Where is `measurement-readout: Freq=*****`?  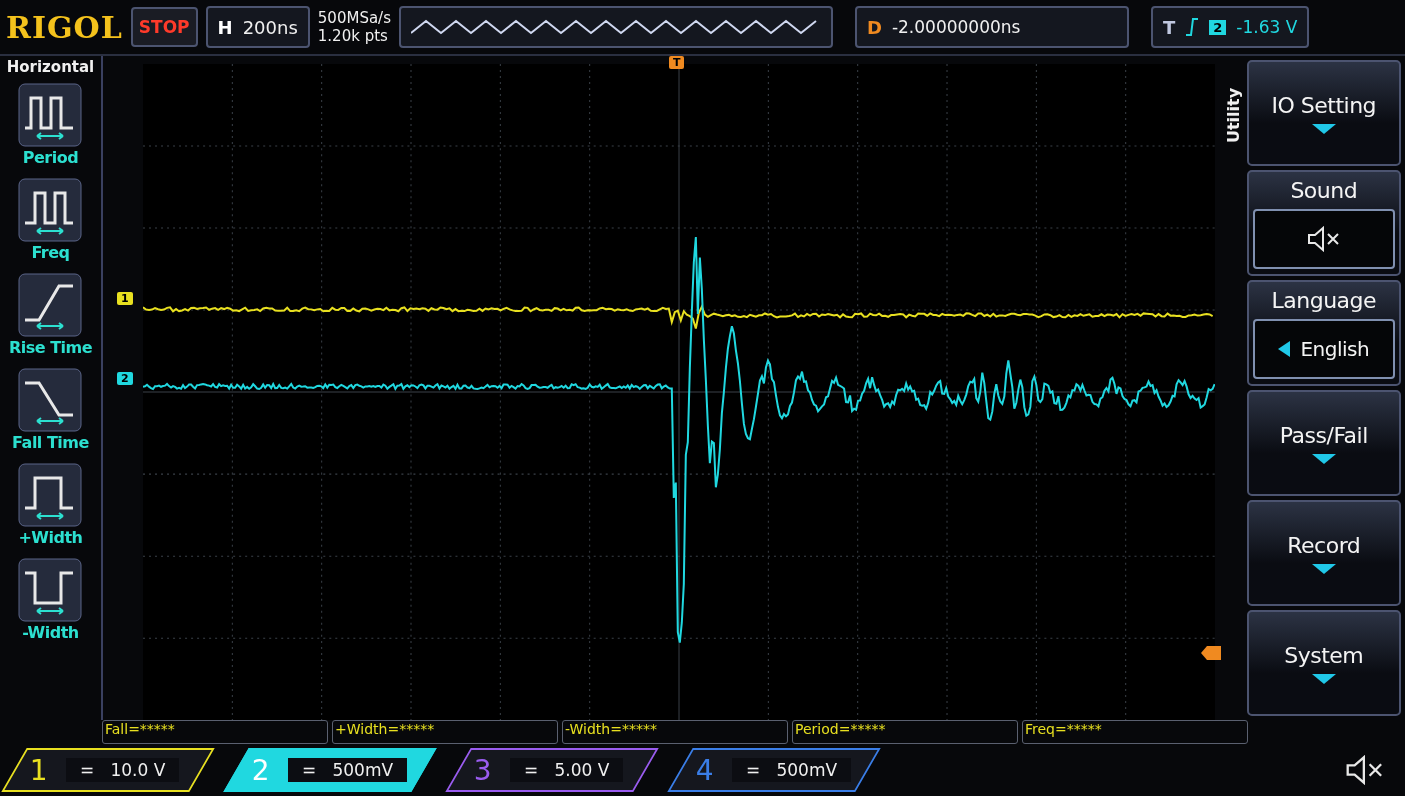
measurement-readout: Freq=***** is located at coordinates (1135, 732).